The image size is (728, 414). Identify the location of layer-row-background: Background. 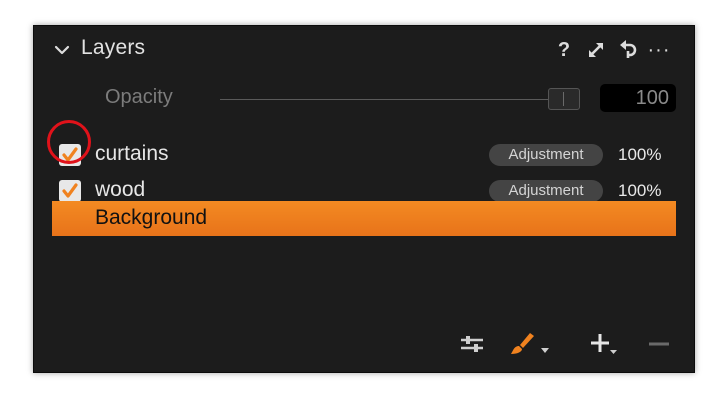
(364, 218).